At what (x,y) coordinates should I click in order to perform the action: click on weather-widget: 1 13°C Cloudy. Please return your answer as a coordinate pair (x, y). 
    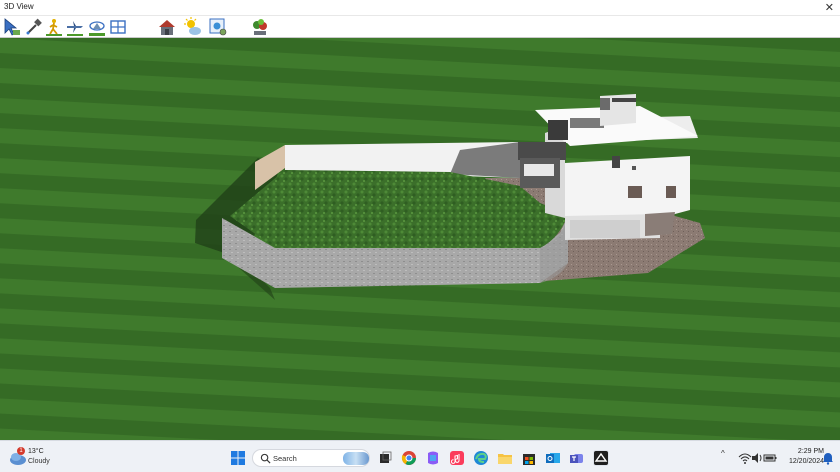
    Looking at the image, I should click on (43, 458).